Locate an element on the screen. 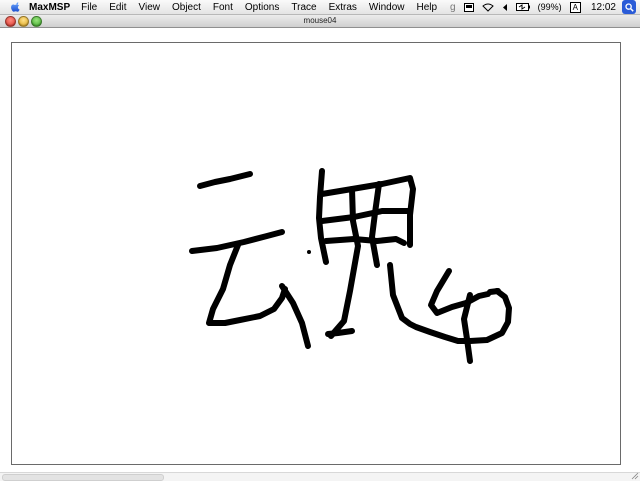  status-glyph: g is located at coordinates (453, 7).